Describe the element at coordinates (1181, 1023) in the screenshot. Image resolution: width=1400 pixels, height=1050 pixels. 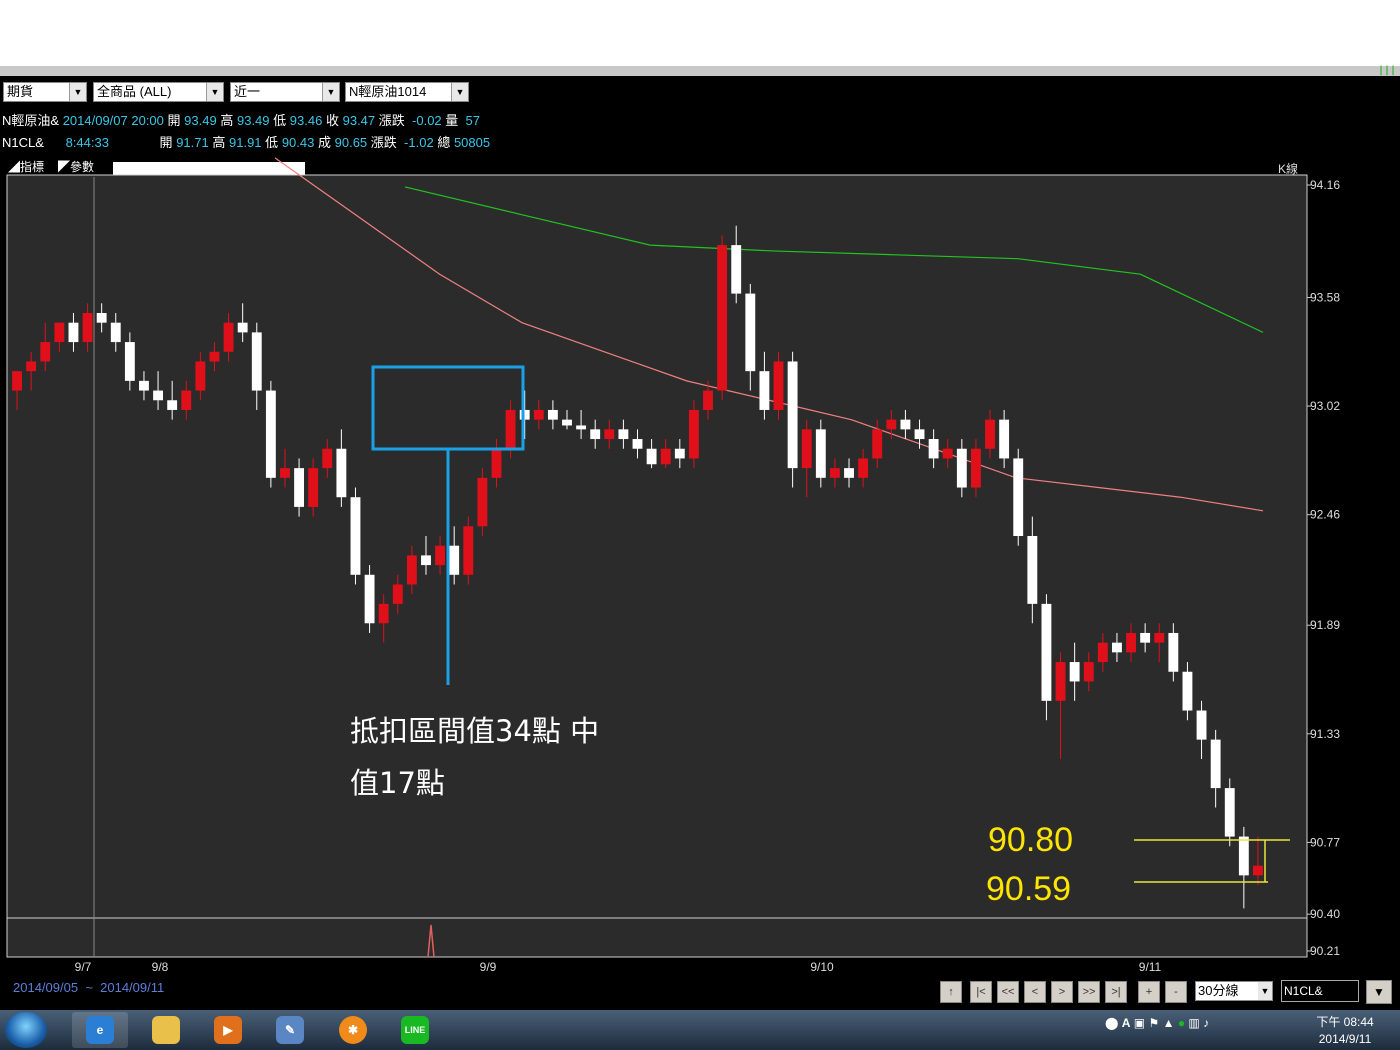
I see `line-tray-icon: ●` at that location.